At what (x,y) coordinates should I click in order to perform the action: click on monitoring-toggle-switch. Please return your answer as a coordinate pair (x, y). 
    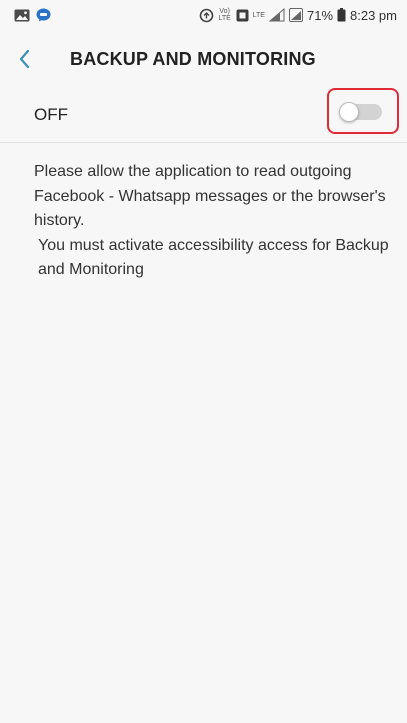
    Looking at the image, I should click on (360, 112).